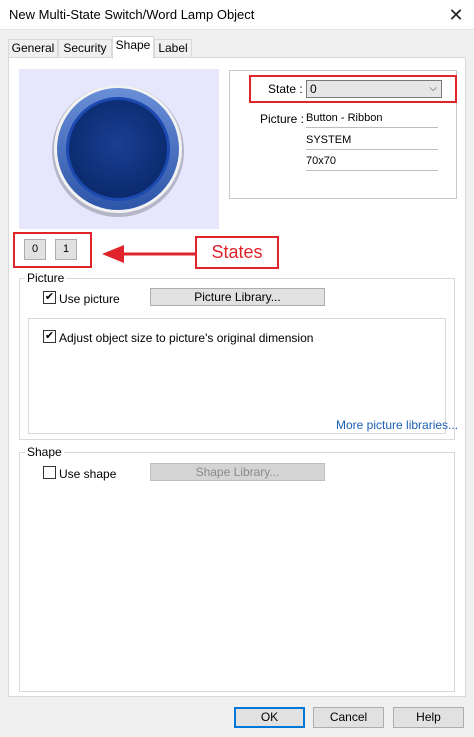 This screenshot has width=474, height=737. Describe the element at coordinates (372, 162) in the screenshot. I see `picture-size-field: 70x70` at that location.